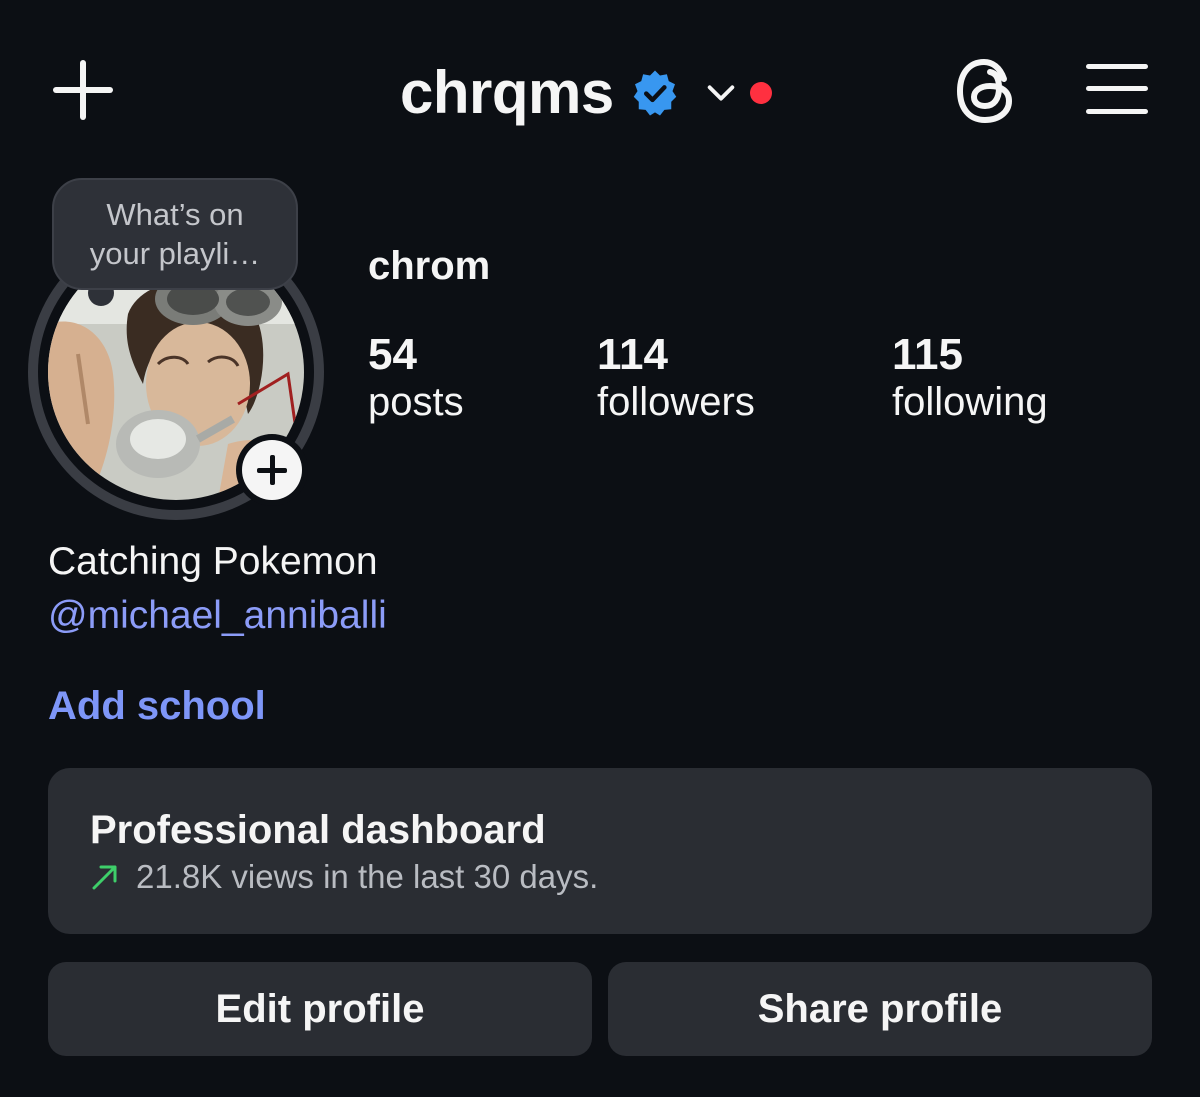 Image resolution: width=1200 pixels, height=1097 pixels. What do you see at coordinates (927, 354) in the screenshot?
I see `stat-following-count: 115` at bounding box center [927, 354].